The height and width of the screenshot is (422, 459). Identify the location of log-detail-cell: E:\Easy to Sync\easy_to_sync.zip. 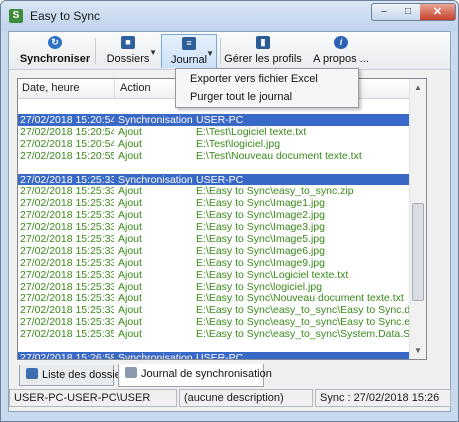
(275, 191).